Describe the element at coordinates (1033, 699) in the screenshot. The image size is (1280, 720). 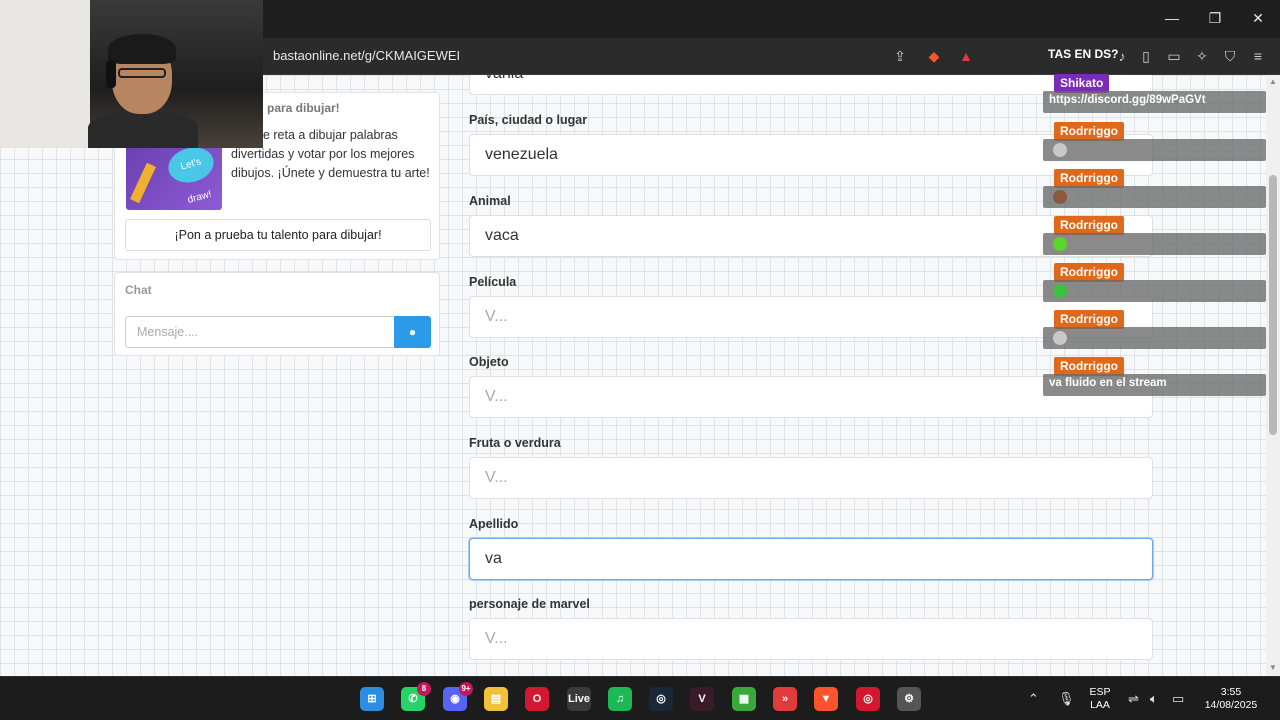
I see `chevron-up-icon: ⌃` at that location.